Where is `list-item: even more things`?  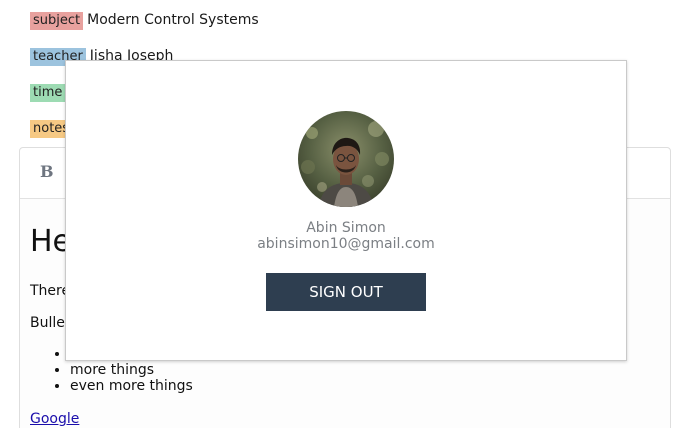 list-item: even more things is located at coordinates (131, 386).